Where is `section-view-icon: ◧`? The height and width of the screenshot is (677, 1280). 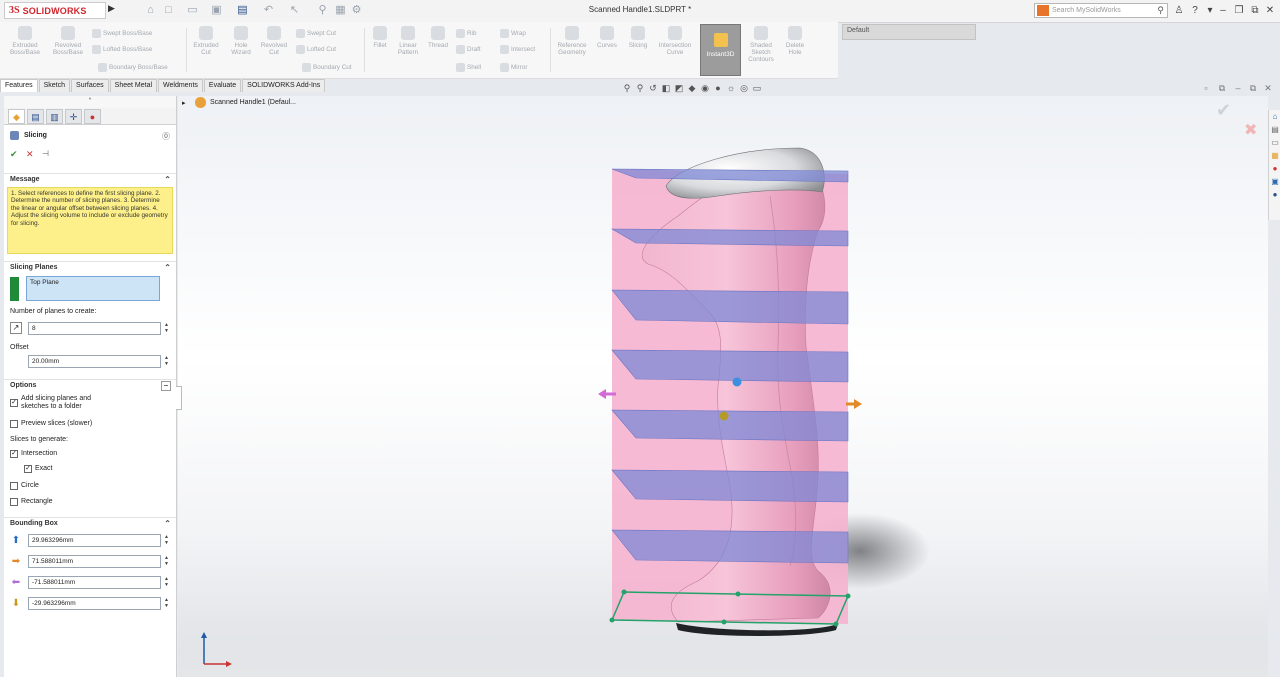 section-view-icon: ◧ is located at coordinates (666, 88).